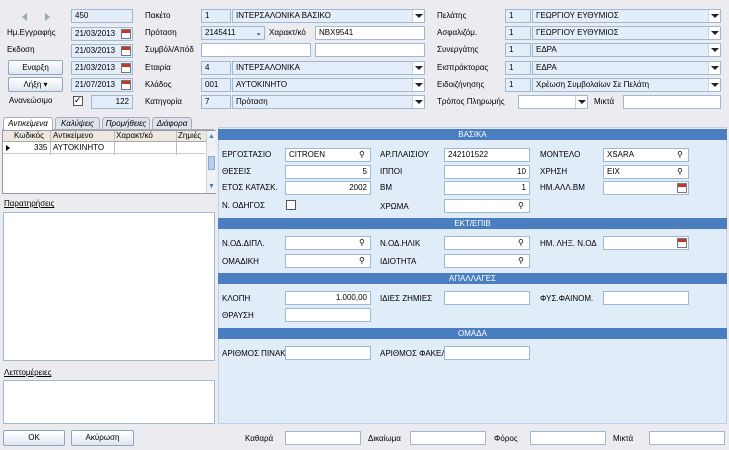 Image resolution: width=729 pixels, height=450 pixels. What do you see at coordinates (47, 17) in the screenshot?
I see `nav-next-icon` at bounding box center [47, 17].